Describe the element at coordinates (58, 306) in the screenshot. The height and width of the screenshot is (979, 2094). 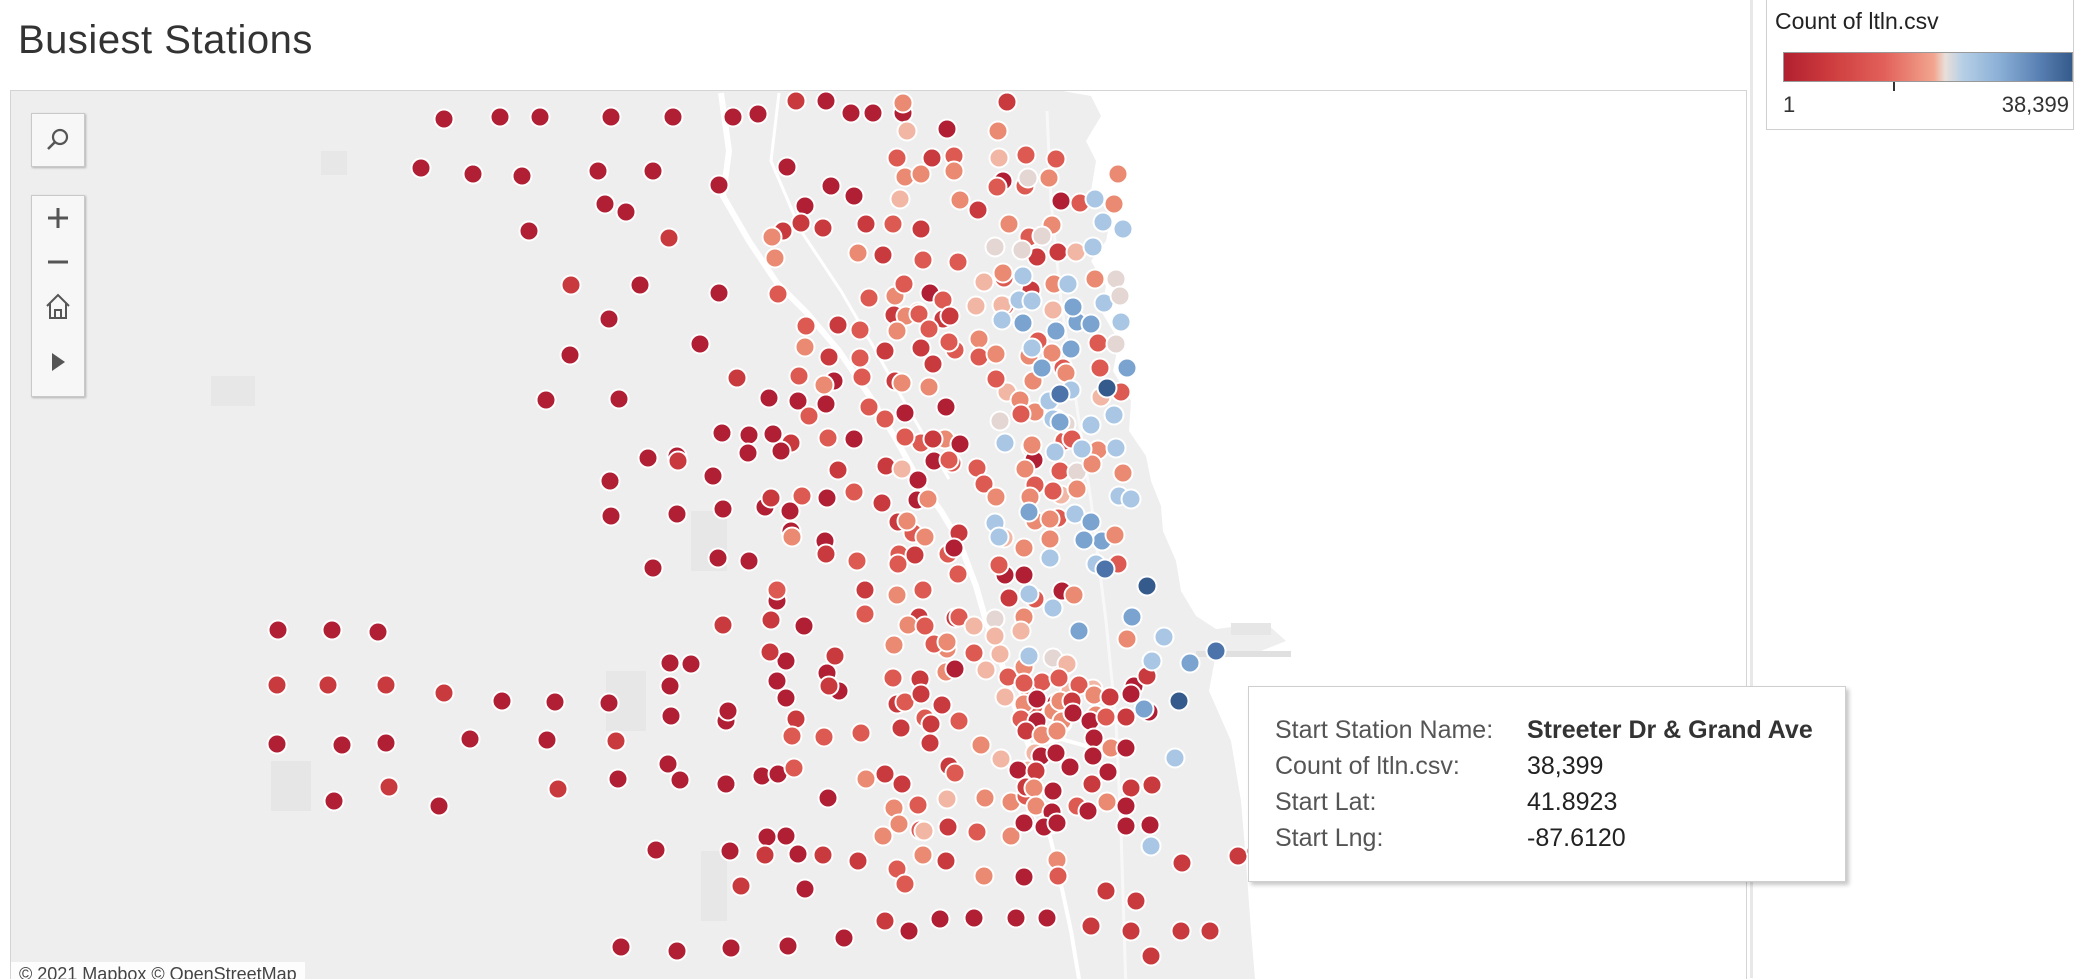
I see `home-button` at that location.